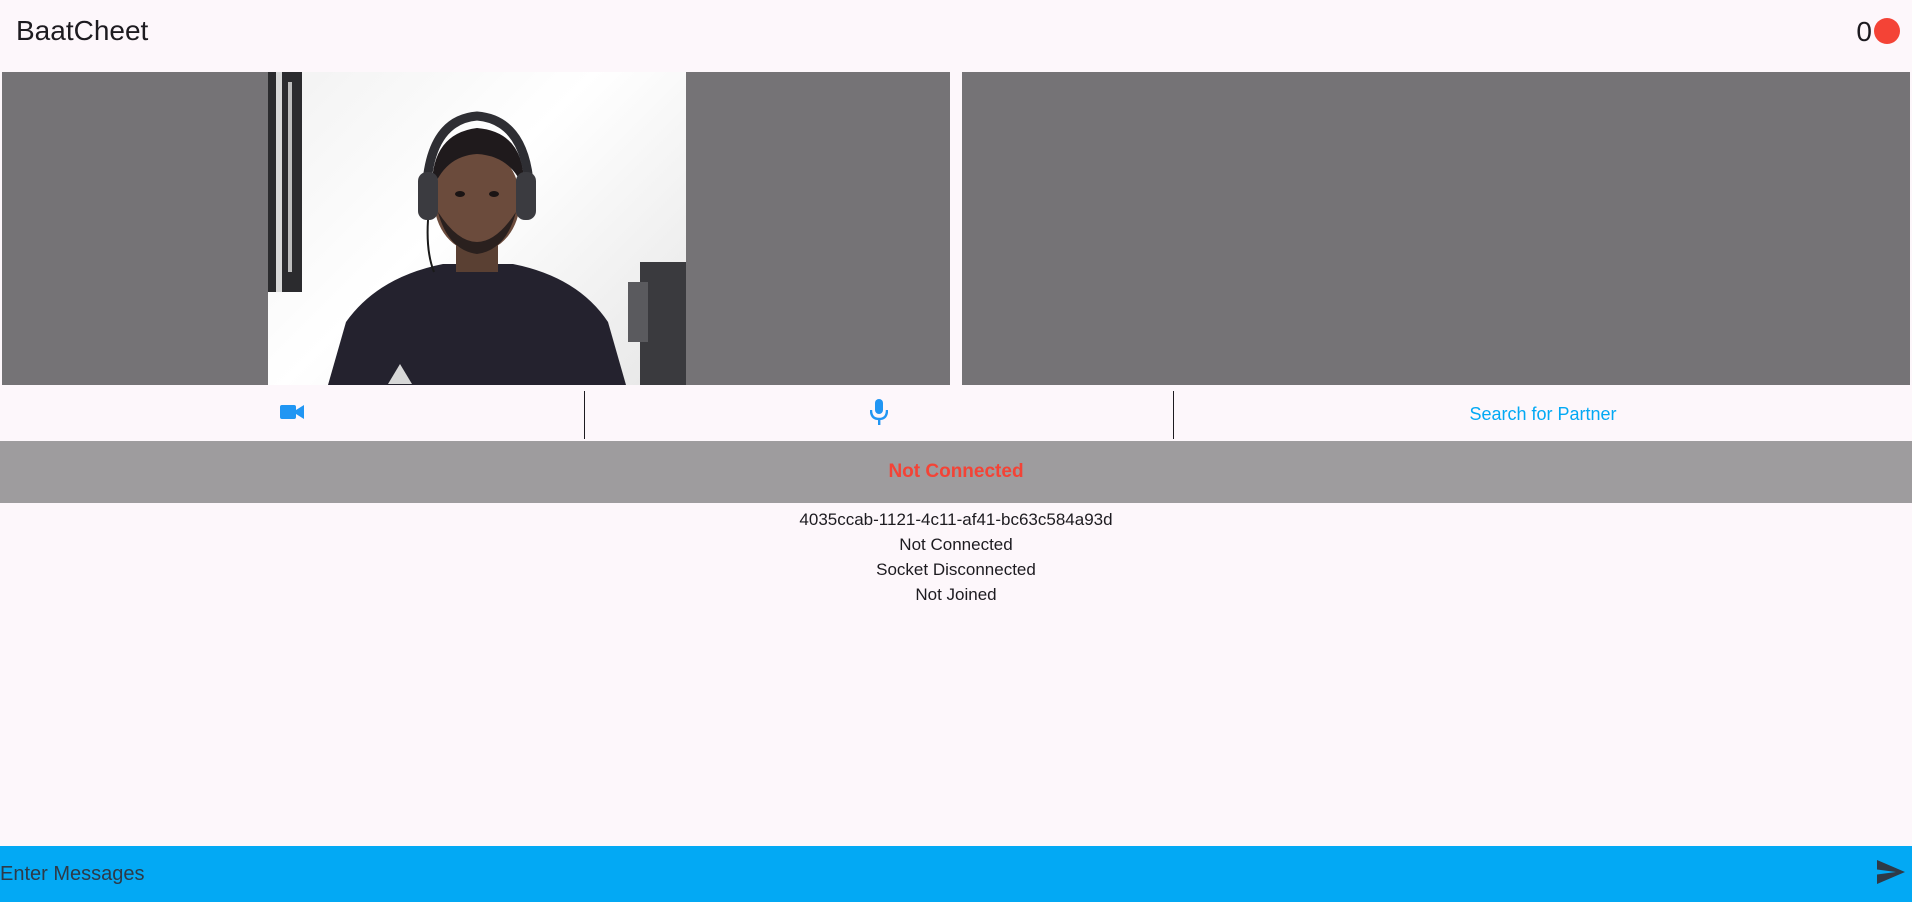 Image resolution: width=1912 pixels, height=902 pixels. What do you see at coordinates (1864, 31) in the screenshot?
I see `online-count: 0` at bounding box center [1864, 31].